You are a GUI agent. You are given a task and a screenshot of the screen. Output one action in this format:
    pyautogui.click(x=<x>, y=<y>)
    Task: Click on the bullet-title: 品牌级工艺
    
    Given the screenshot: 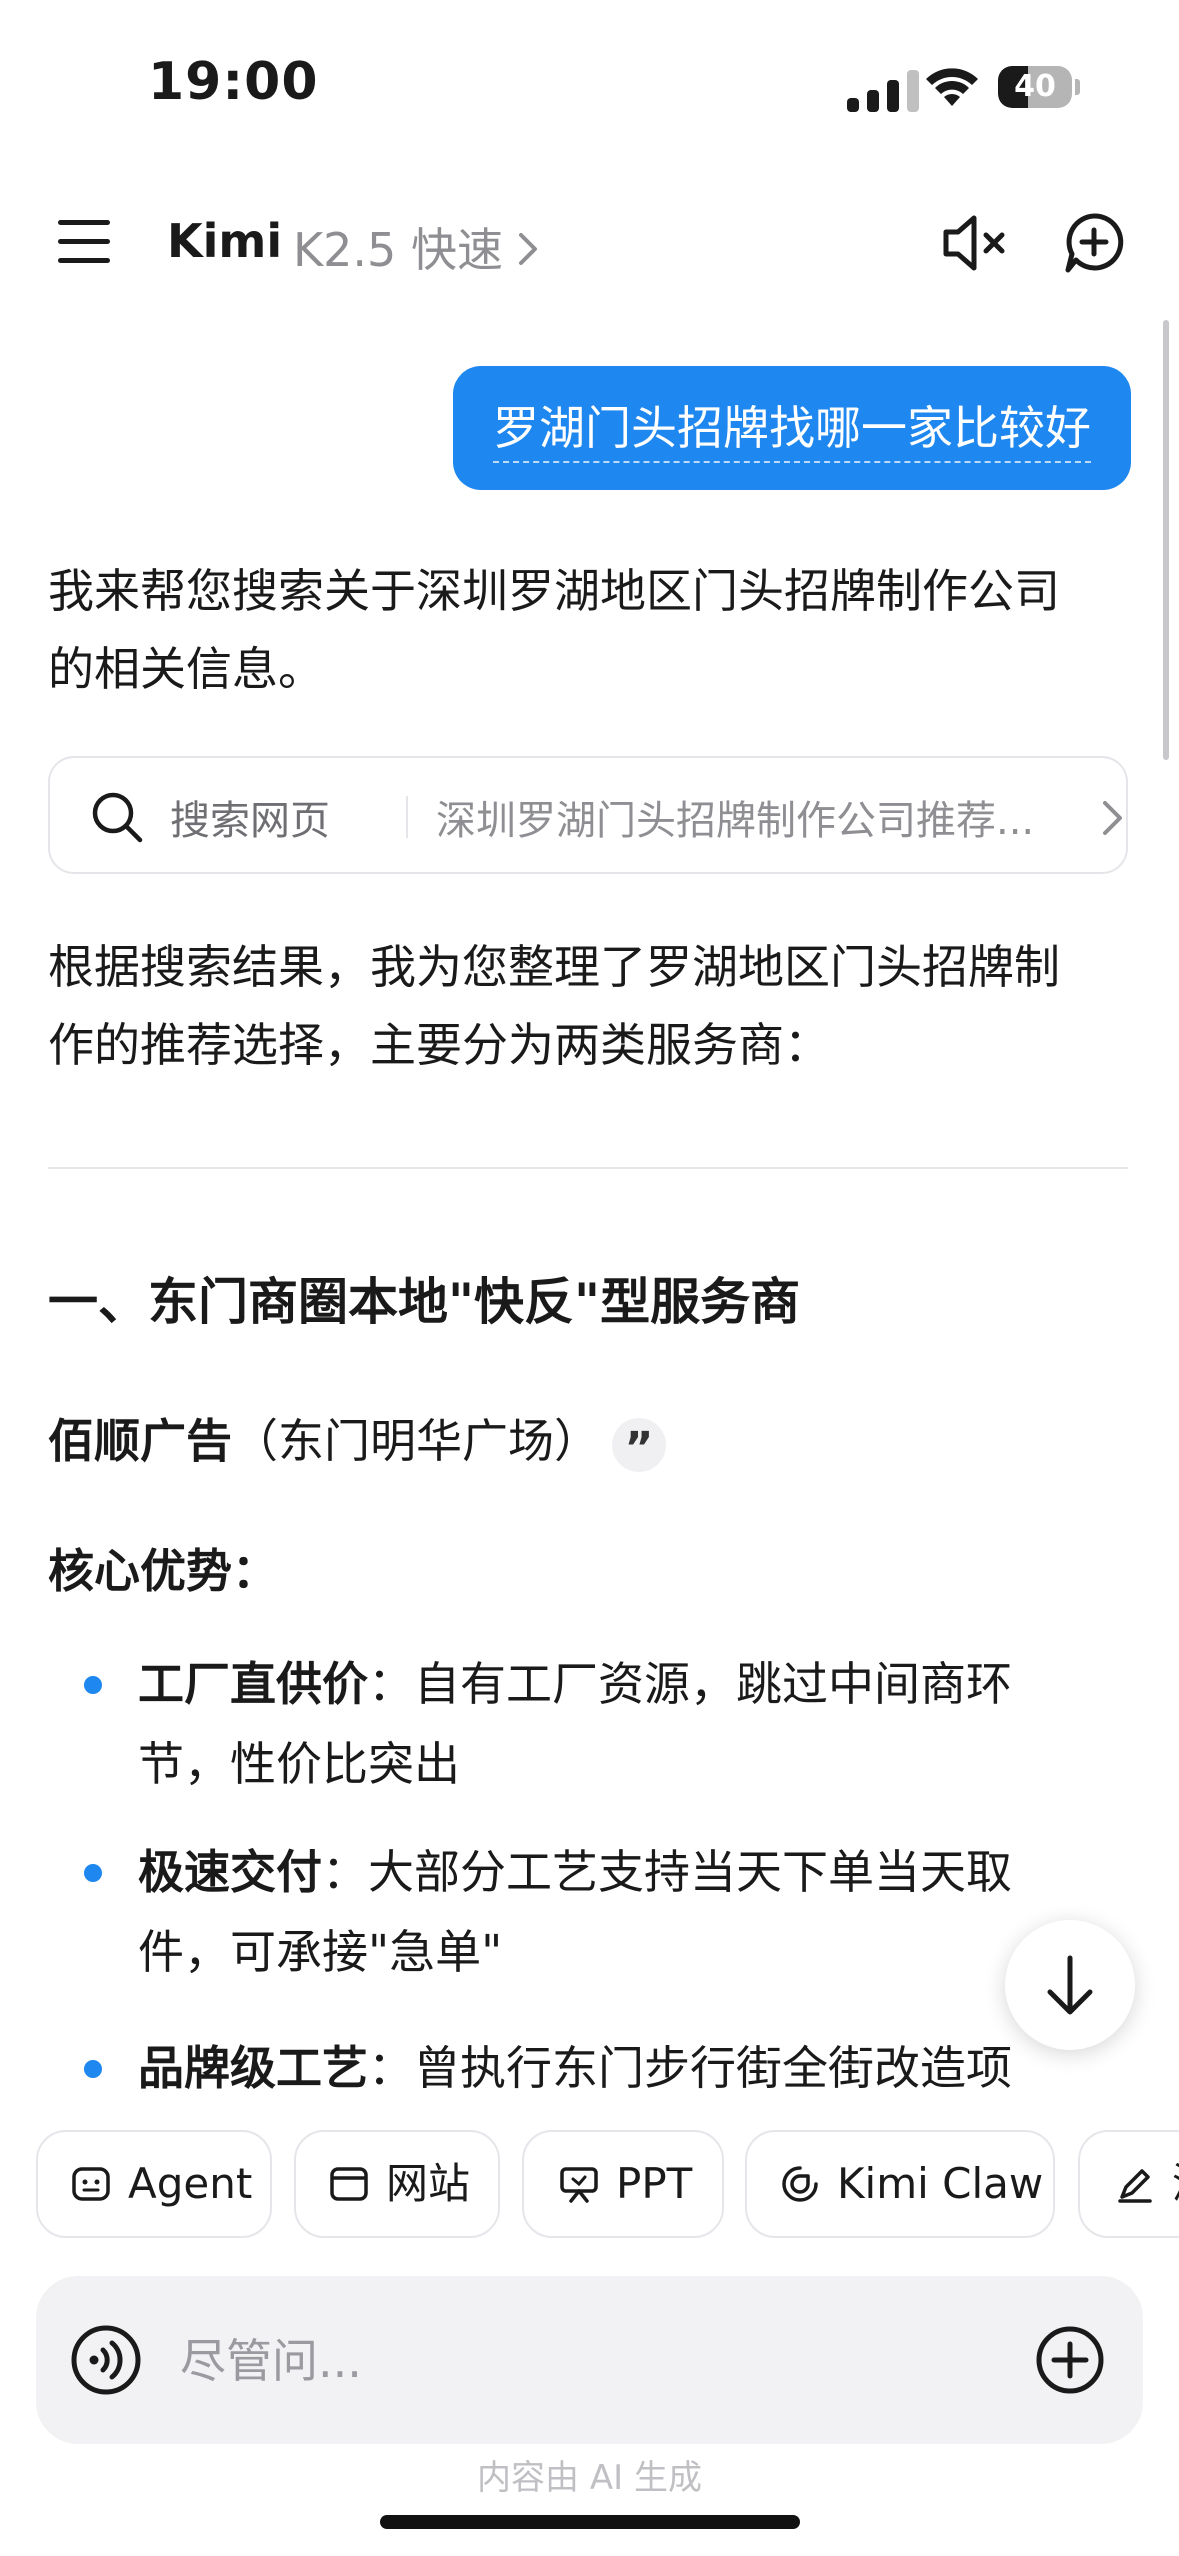 What is the action you would take?
    pyautogui.click(x=253, y=2068)
    